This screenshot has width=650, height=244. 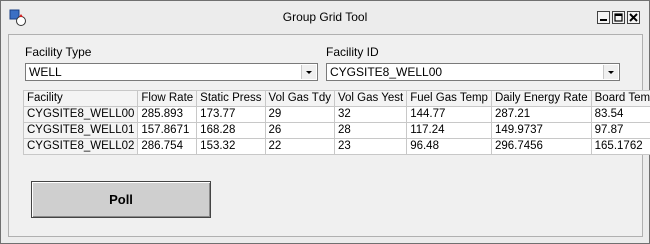 What do you see at coordinates (449, 146) in the screenshot?
I see `table-cell: 96.48` at bounding box center [449, 146].